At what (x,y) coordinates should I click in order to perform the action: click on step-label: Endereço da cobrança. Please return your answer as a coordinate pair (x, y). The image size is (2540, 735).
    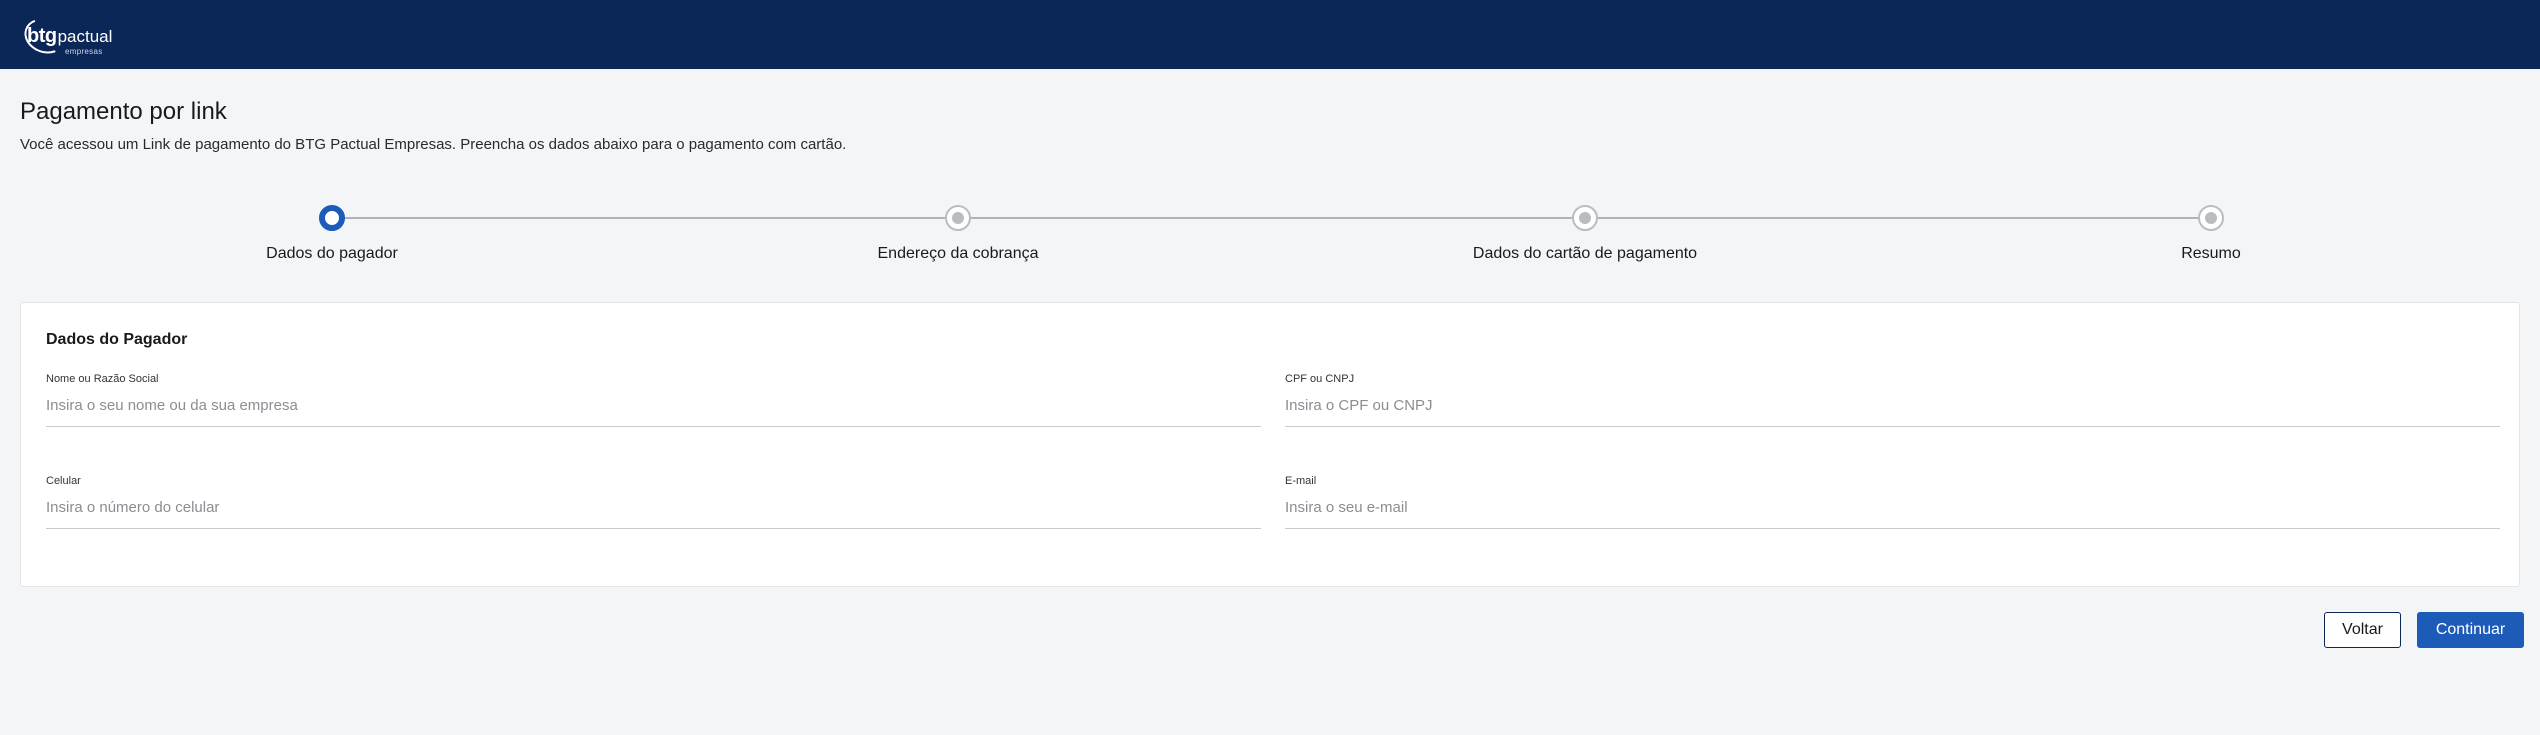
    Looking at the image, I should click on (958, 253).